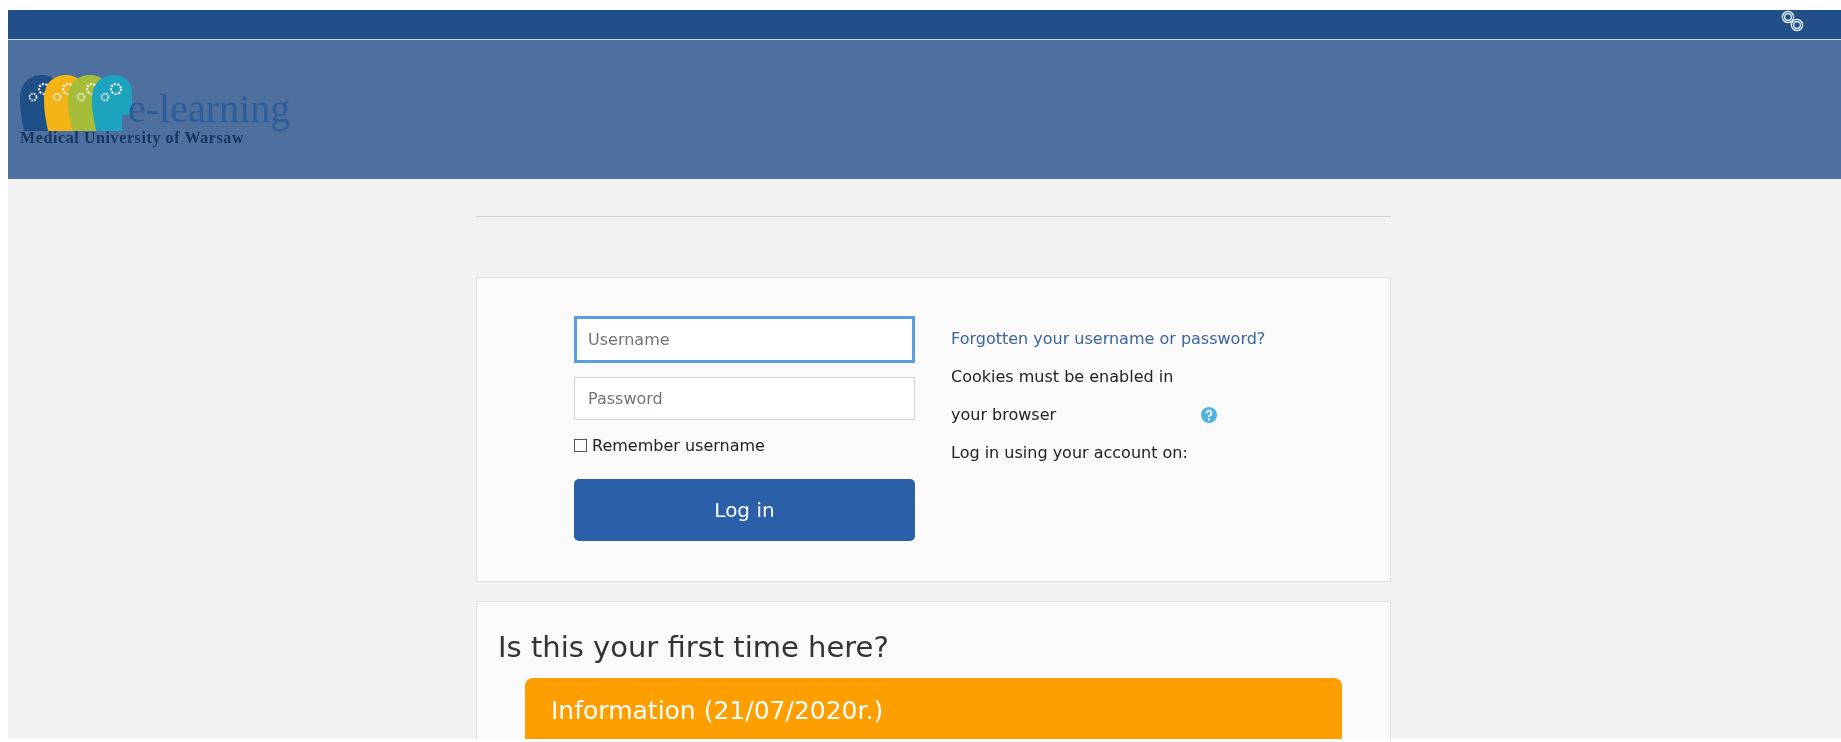 The image size is (1841, 742). What do you see at coordinates (717, 710) in the screenshot?
I see `notice-title: Information (21/07/2020r.)` at bounding box center [717, 710].